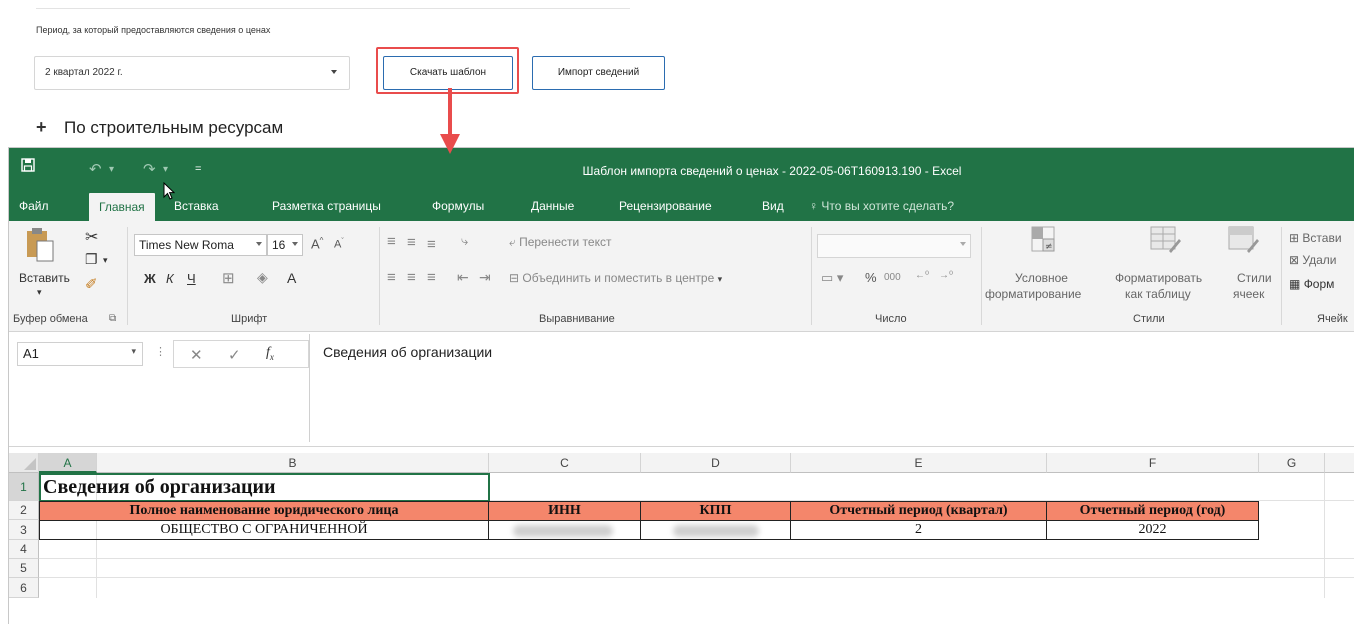 The width and height of the screenshot is (1354, 624). Describe the element at coordinates (391, 241) in the screenshot. I see `align-top-icon: ≡` at that location.